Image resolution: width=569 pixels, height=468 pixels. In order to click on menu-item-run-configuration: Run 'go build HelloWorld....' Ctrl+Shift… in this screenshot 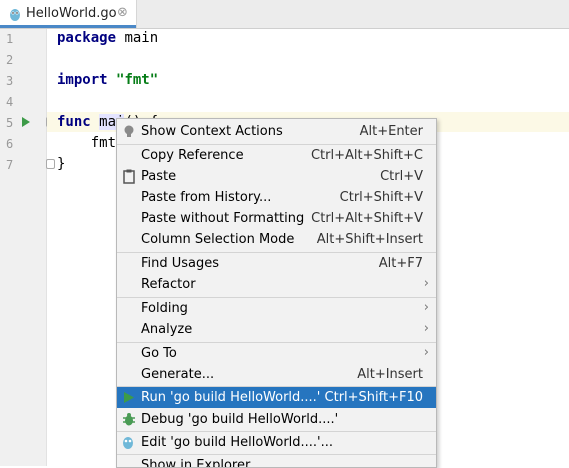, I will do `click(276, 397)`.